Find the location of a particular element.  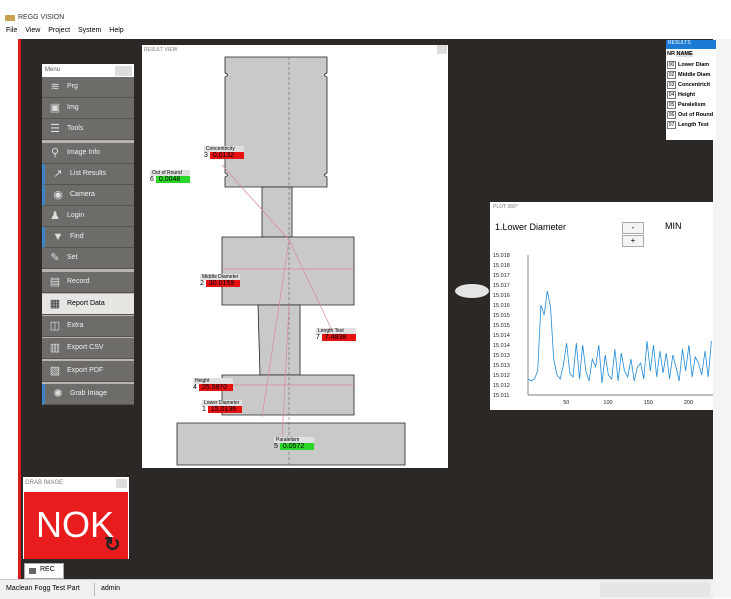

result-label-number: 7 is located at coordinates (318, 337).